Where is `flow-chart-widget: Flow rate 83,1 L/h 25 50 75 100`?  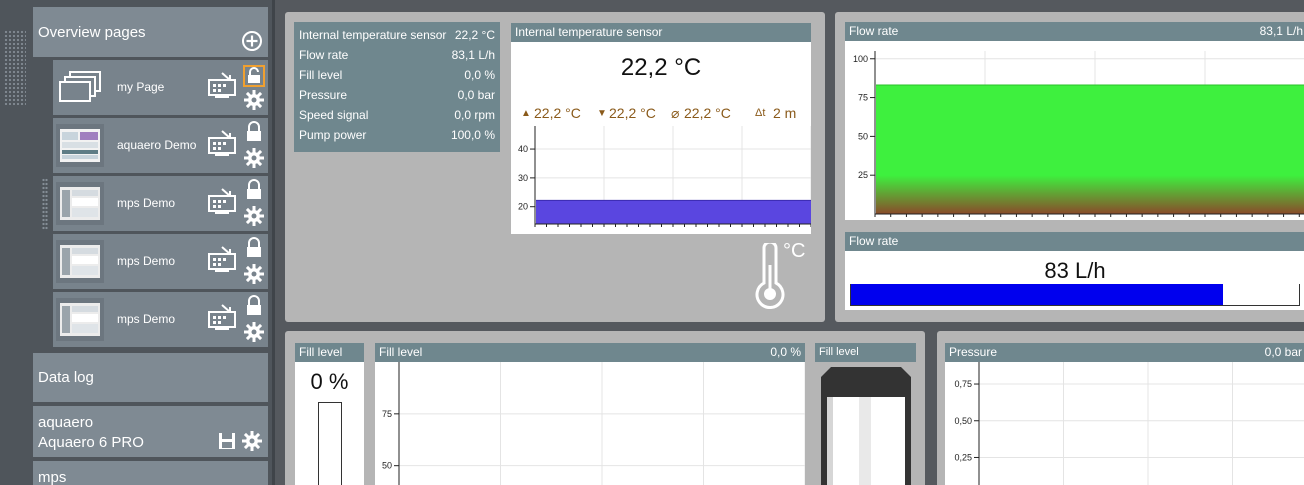
flow-chart-widget: Flow rate 83,1 L/h 25 50 75 100 is located at coordinates (1074, 121).